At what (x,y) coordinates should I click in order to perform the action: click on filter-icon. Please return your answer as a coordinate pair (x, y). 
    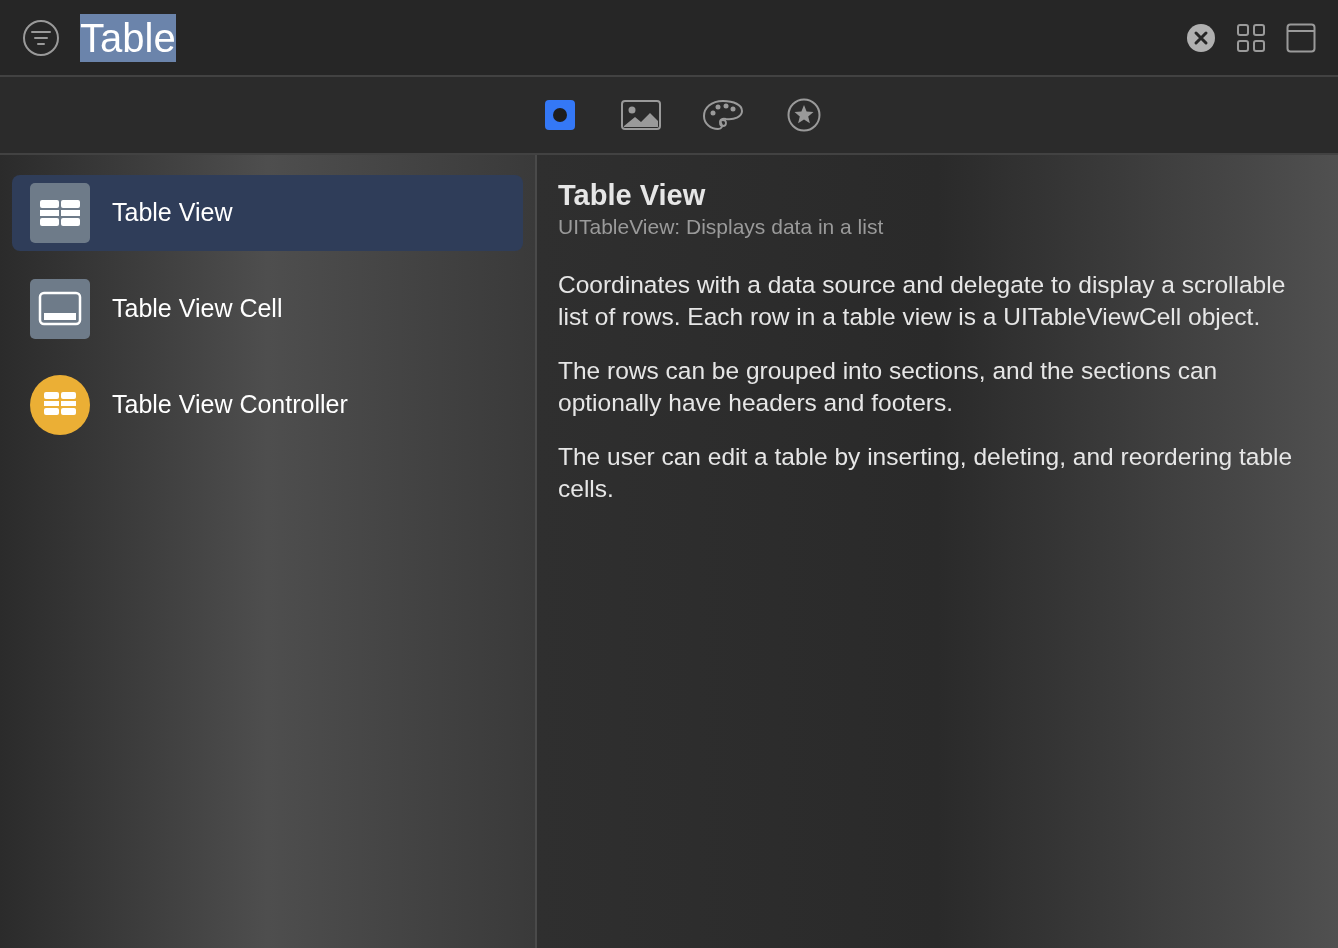
    Looking at the image, I should click on (41, 37).